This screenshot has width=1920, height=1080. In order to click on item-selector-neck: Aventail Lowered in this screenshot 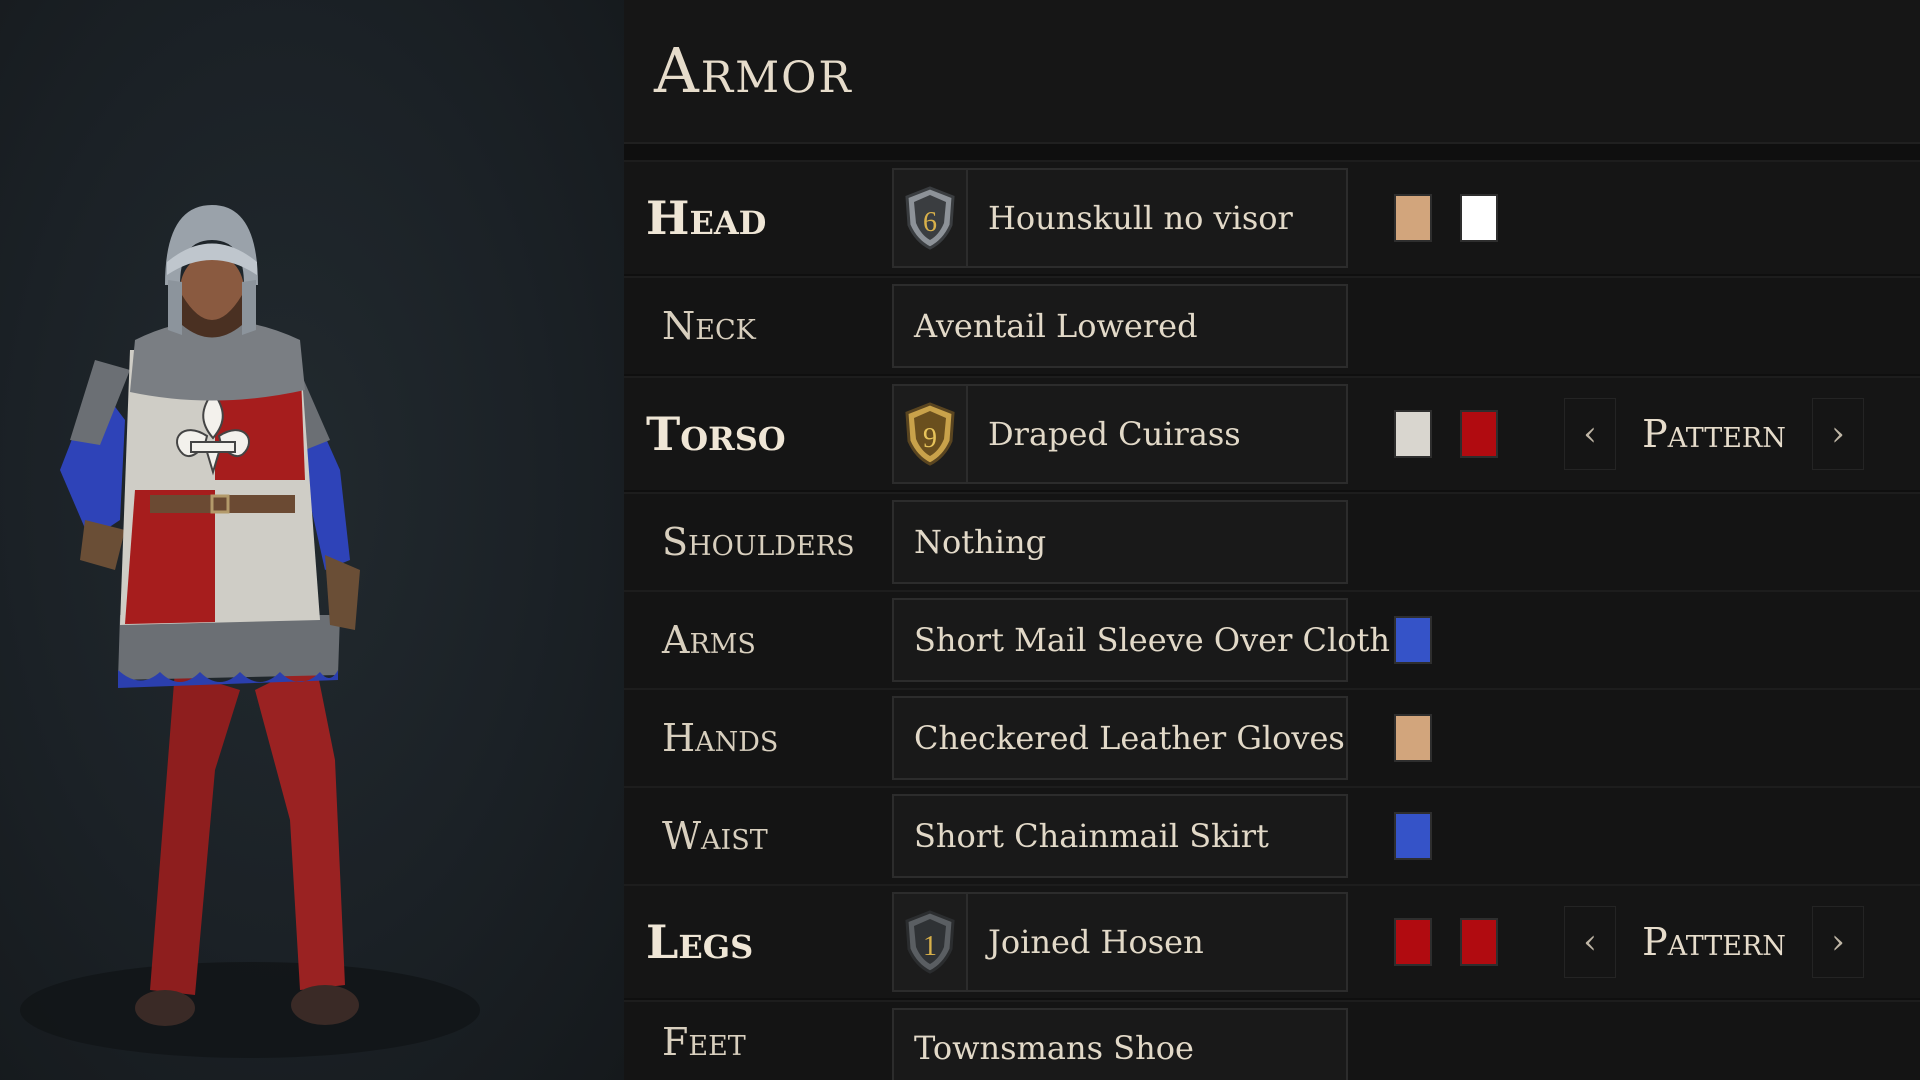, I will do `click(1120, 326)`.